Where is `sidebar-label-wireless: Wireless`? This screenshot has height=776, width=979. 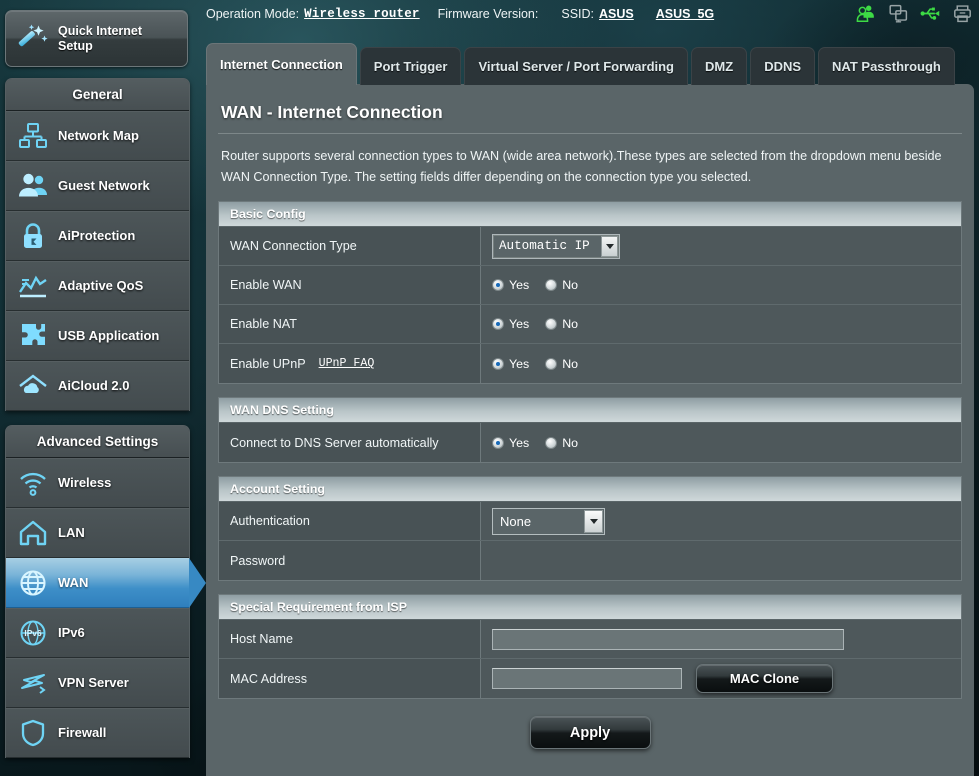 sidebar-label-wireless: Wireless is located at coordinates (85, 482).